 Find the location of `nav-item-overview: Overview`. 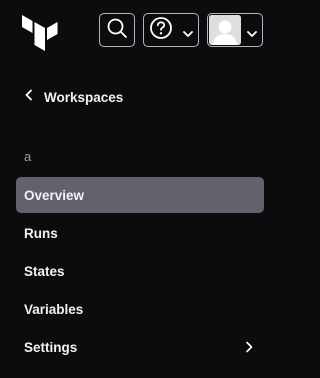

nav-item-overview: Overview is located at coordinates (140, 195).